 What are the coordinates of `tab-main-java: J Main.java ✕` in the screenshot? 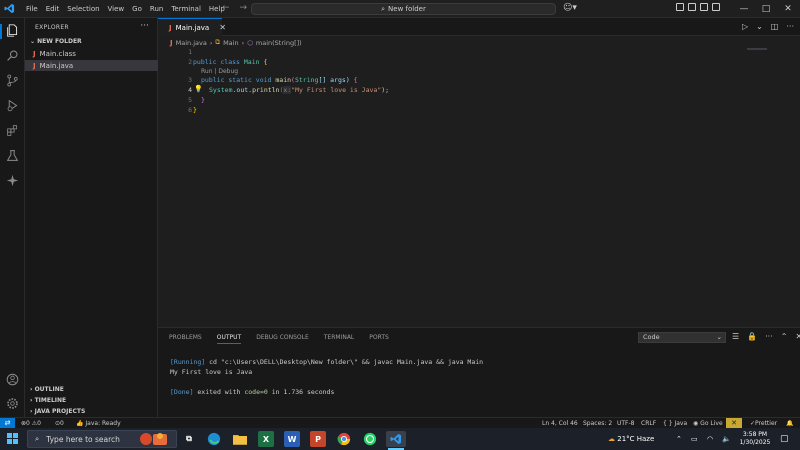 It's located at (192, 27).